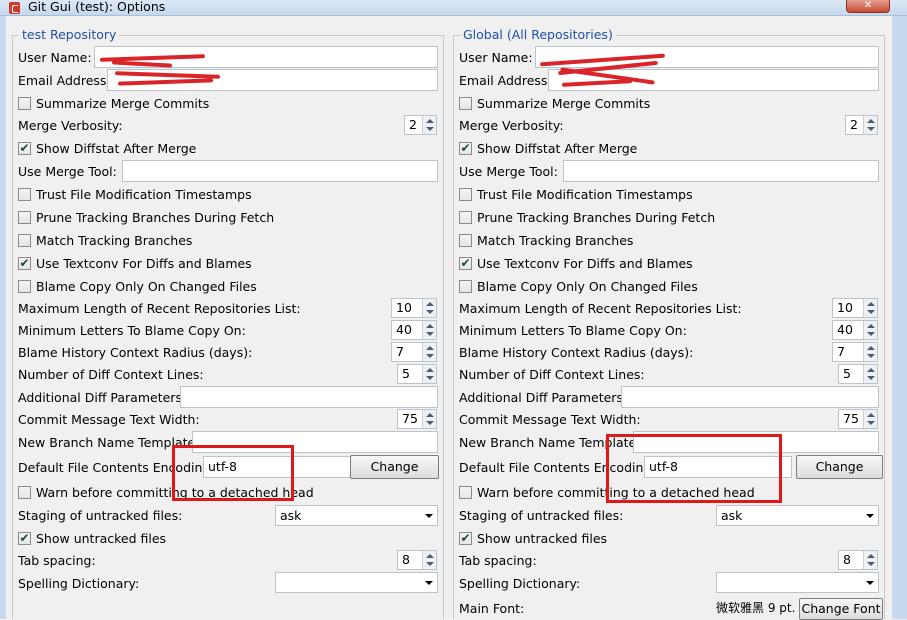 This screenshot has height=620, width=907. I want to click on blame-radius-label: Blame History Context Radius (days):, so click(135, 352).